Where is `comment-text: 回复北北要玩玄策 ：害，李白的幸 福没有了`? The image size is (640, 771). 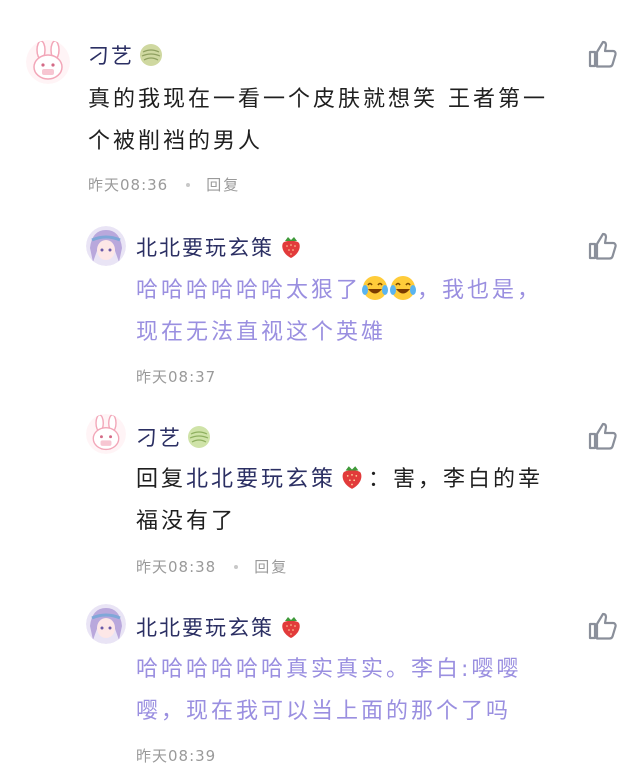 comment-text: 回复北北要玩玄策 ：害，李白的幸 福没有了 is located at coordinates (339, 501).